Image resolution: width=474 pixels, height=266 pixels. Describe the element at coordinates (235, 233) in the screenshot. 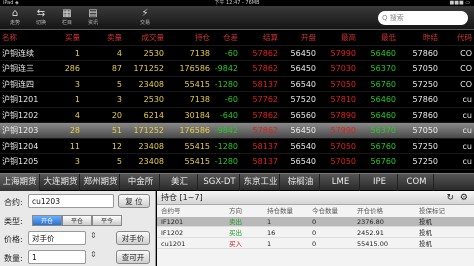

I see `position-cell: 买出` at that location.